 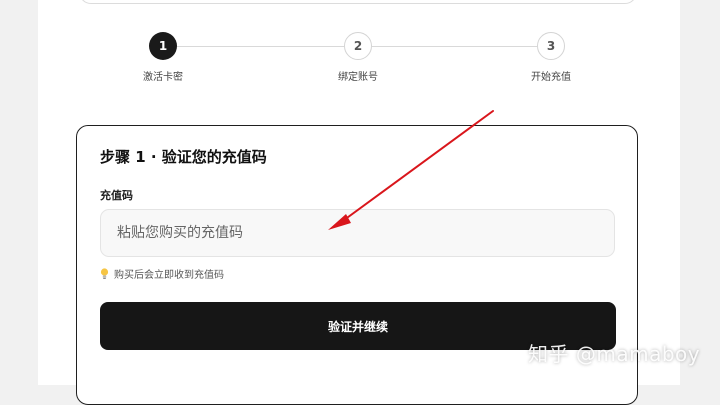 I want to click on step-1-number: 1, so click(x=163, y=46).